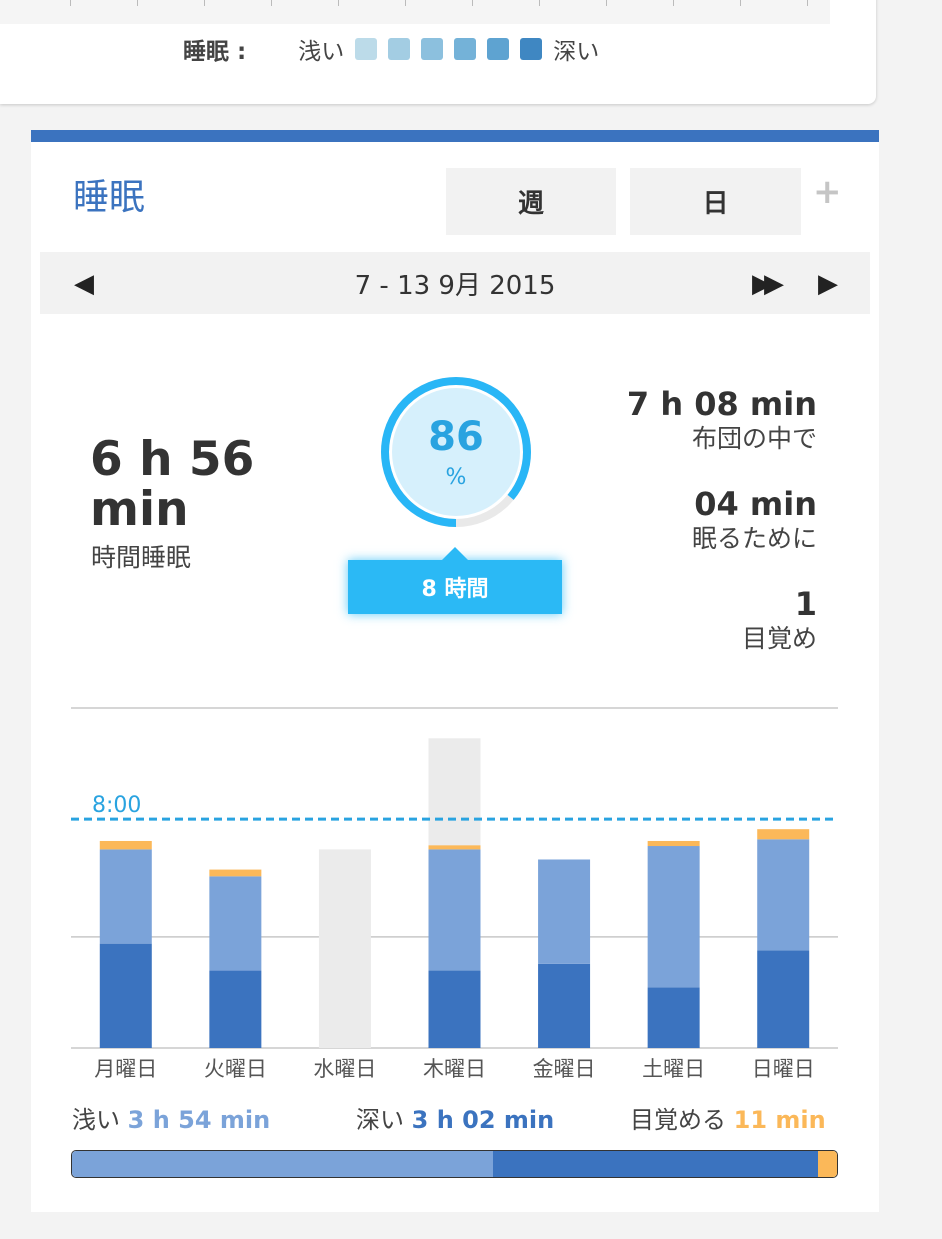 Image resolution: width=942 pixels, height=1239 pixels. Describe the element at coordinates (321, 52) in the screenshot. I see `legend-low-label: 浅い` at that location.